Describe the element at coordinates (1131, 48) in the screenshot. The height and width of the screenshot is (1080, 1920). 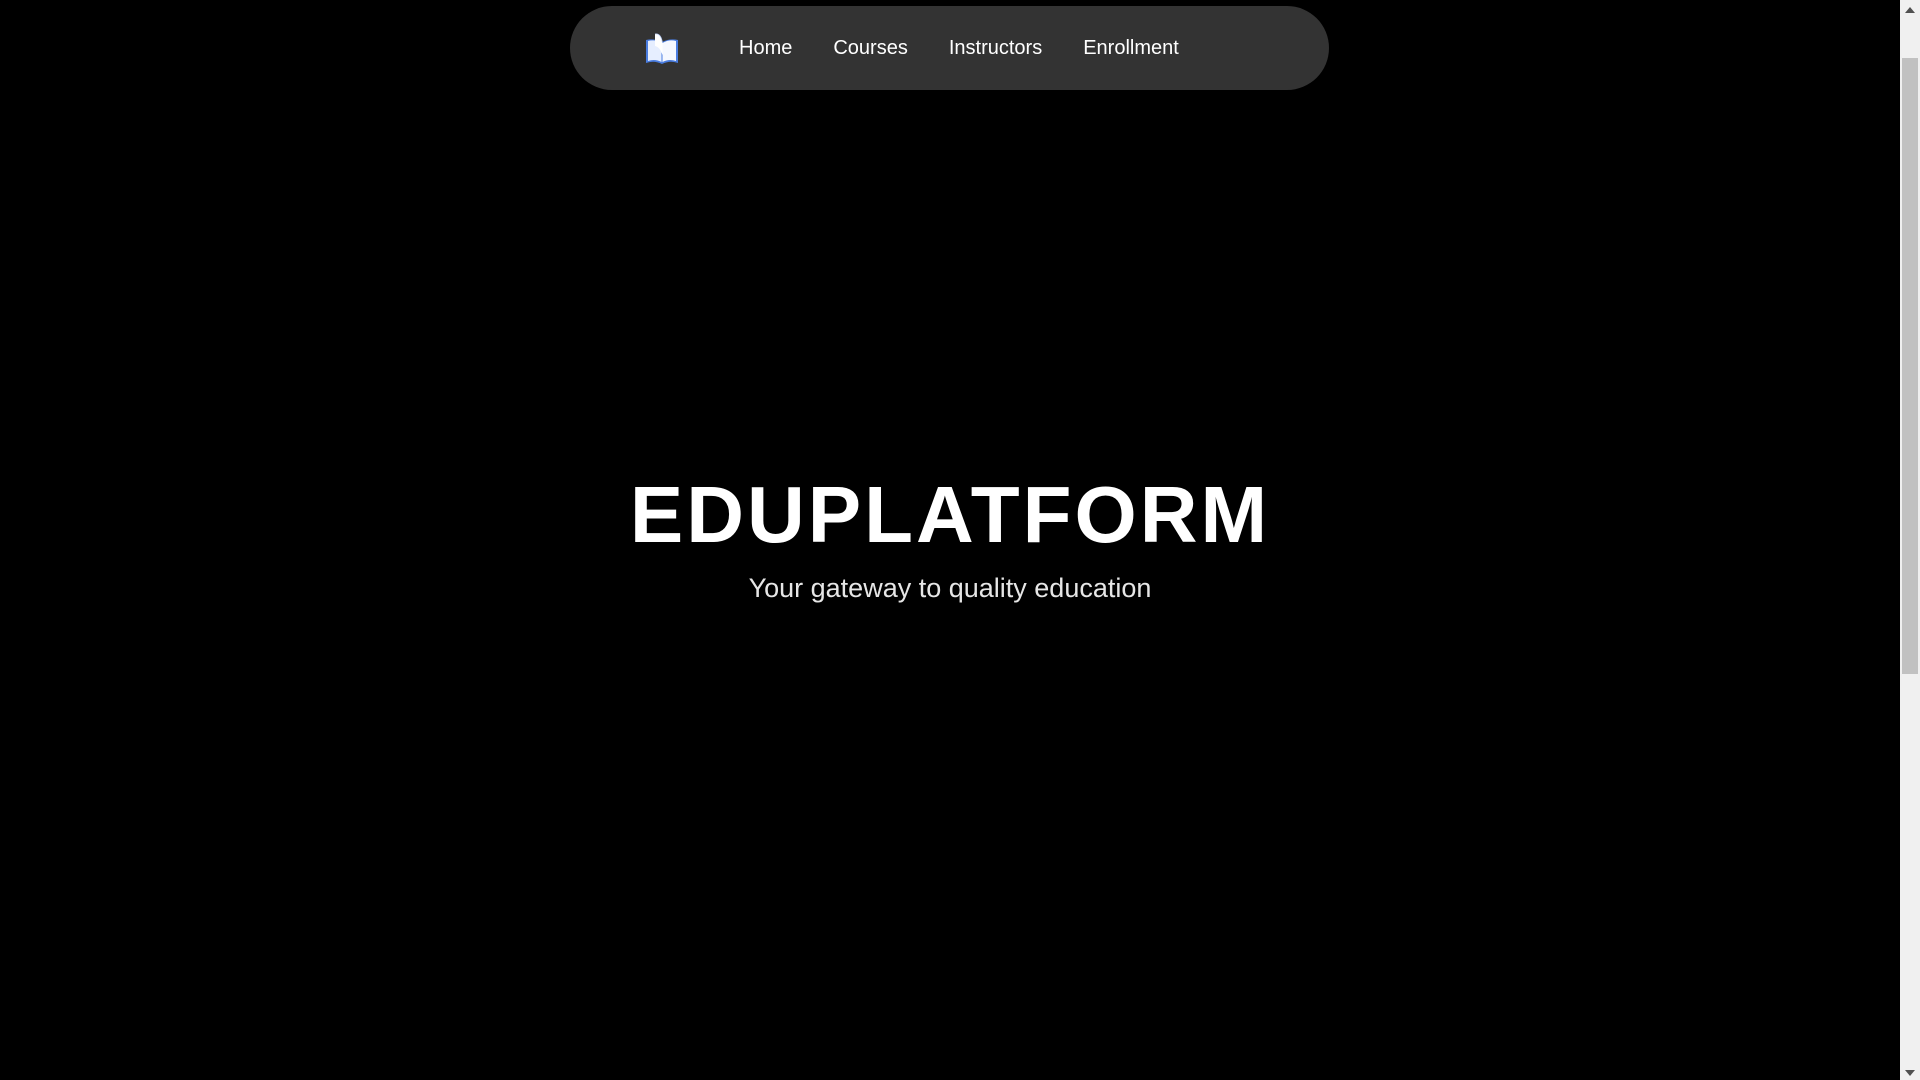
I see `nav-link-enrollment: Enrollment` at that location.